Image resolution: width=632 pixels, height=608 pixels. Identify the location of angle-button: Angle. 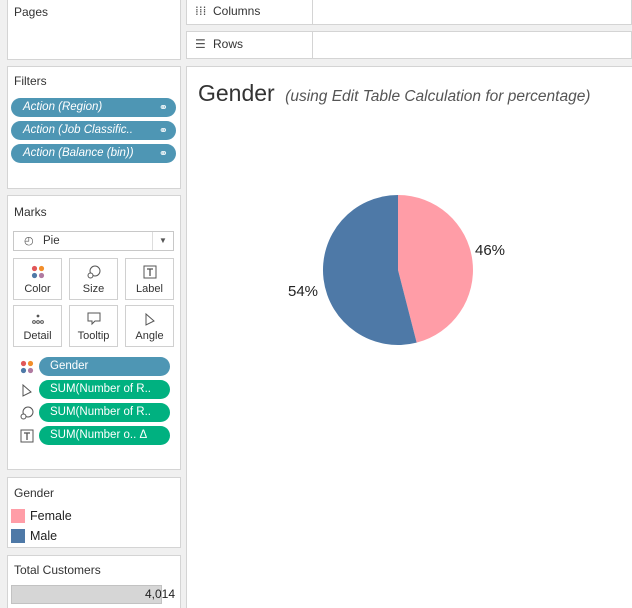
(149, 326).